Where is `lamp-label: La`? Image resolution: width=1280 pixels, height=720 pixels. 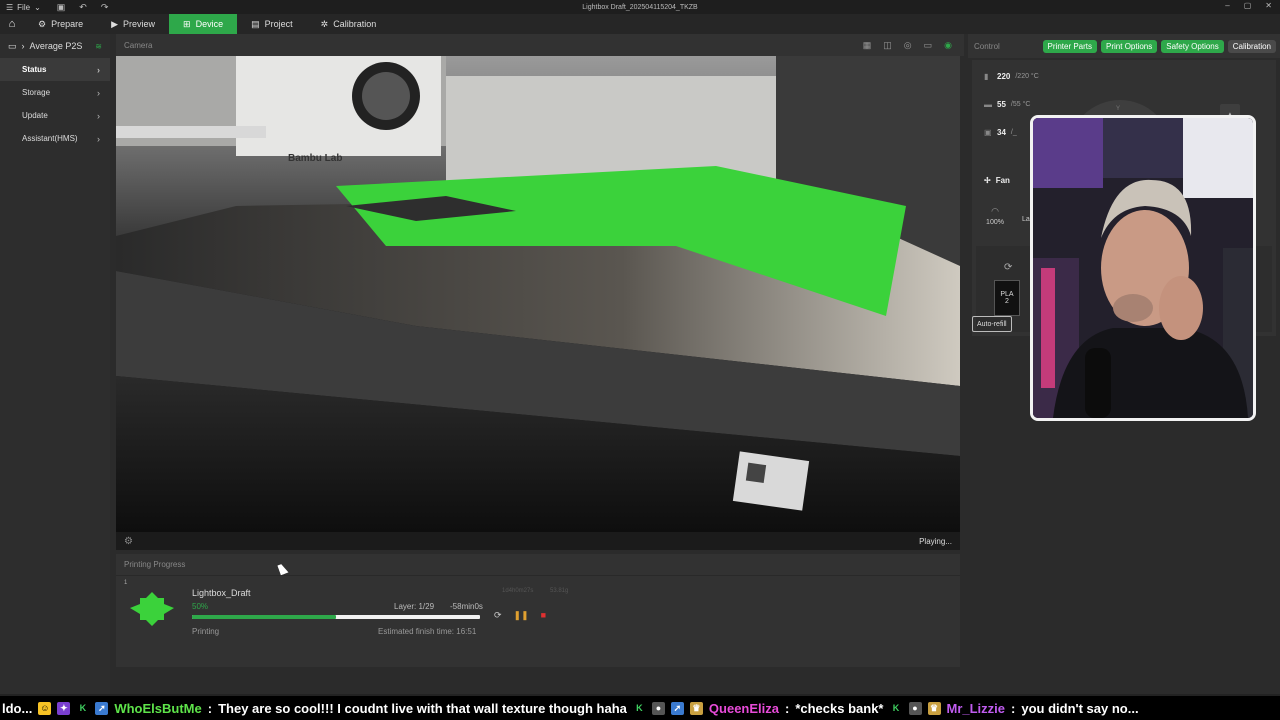
lamp-label: La is located at coordinates (1026, 219).